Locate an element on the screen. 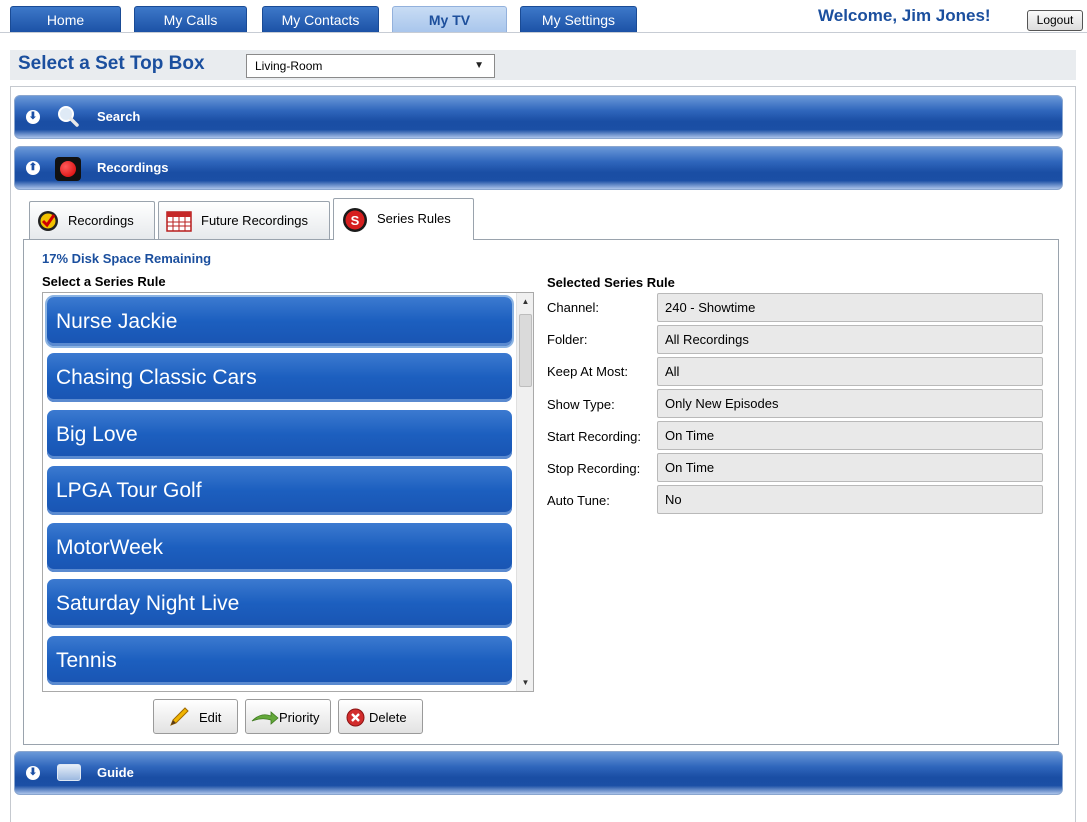  set-top-box-value: Living-Room is located at coordinates (289, 66).